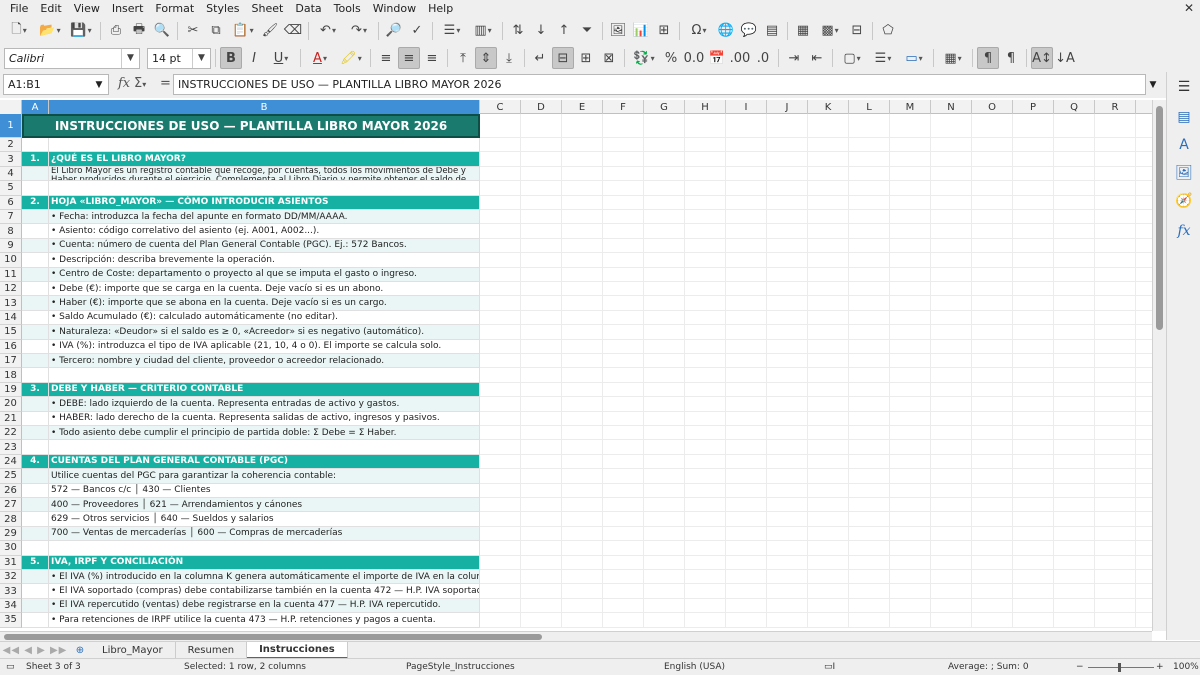 The height and width of the screenshot is (675, 1200). What do you see at coordinates (953, 58) in the screenshot?
I see `conditional-format-icon: ▦` at bounding box center [953, 58].